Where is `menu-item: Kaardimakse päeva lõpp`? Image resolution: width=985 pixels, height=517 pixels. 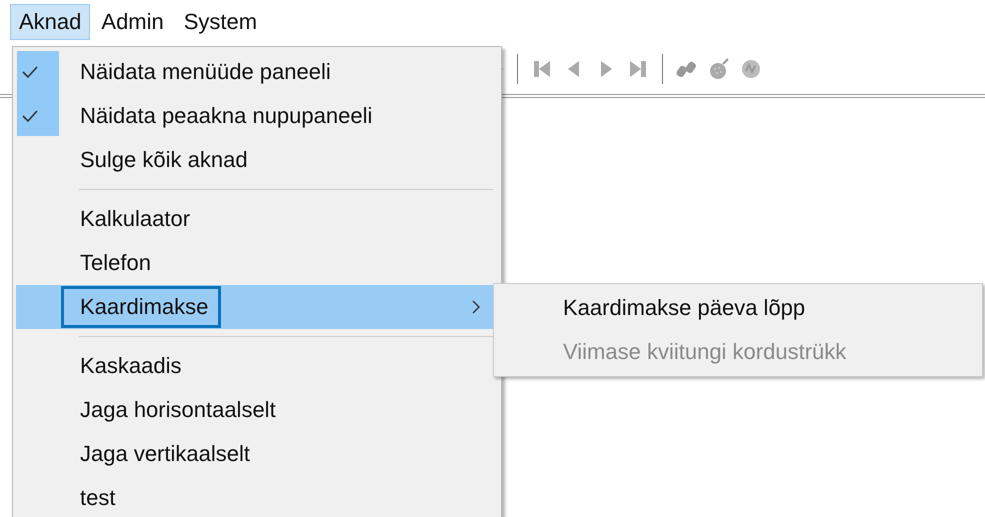 menu-item: Kaardimakse päeva lõpp is located at coordinates (738, 308).